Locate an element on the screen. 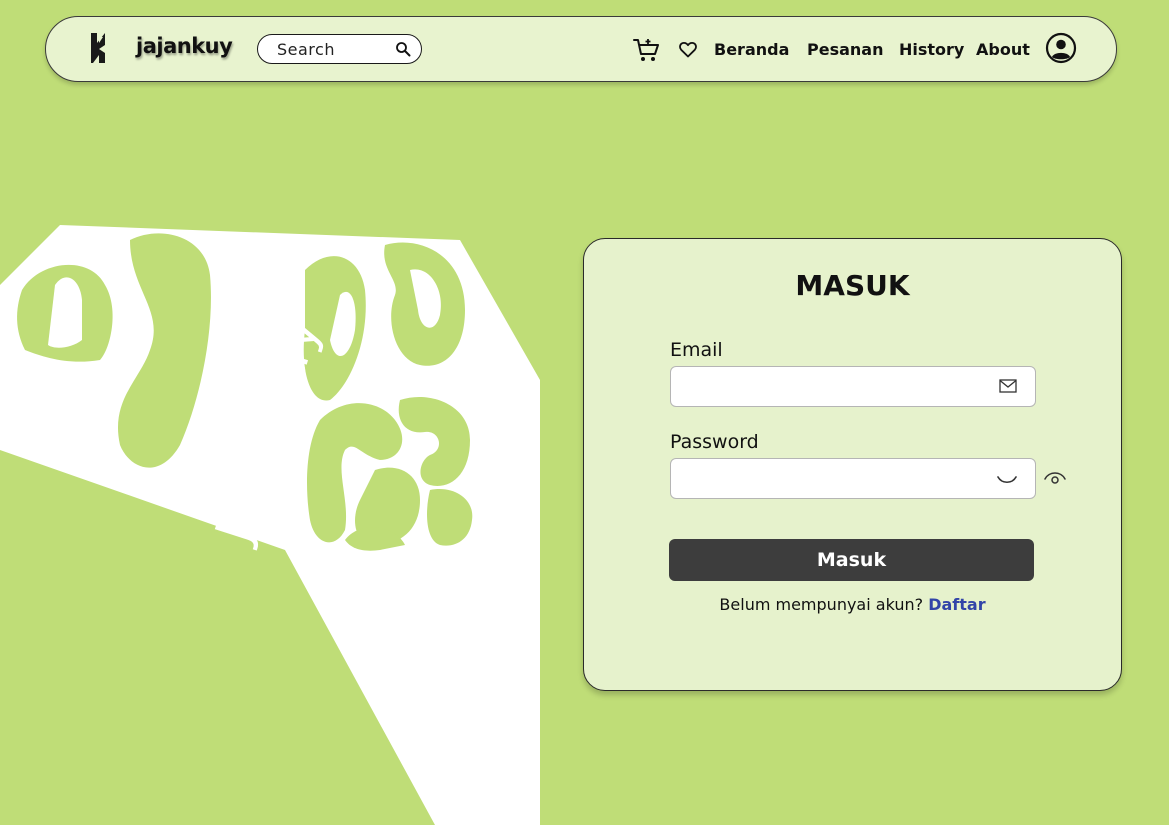 The width and height of the screenshot is (1169, 825). email-field-wrapper is located at coordinates (853, 386).